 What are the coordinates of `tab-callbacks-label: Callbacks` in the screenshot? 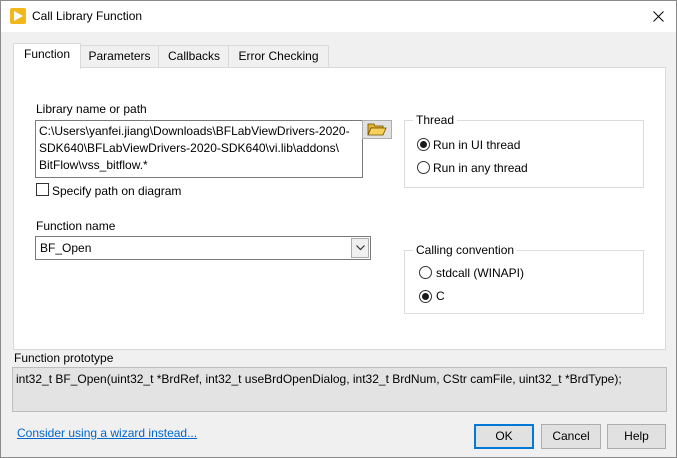 It's located at (194, 56).